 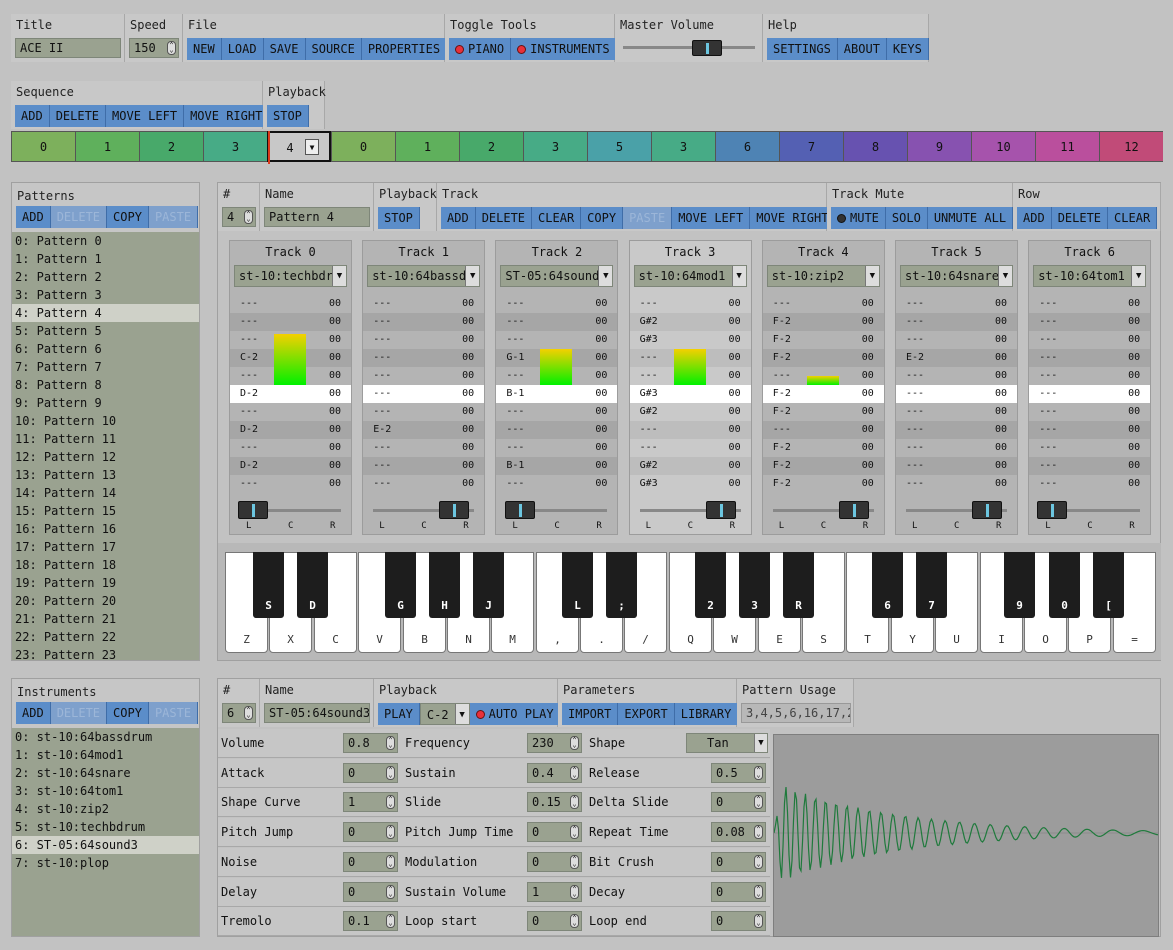 I want to click on patterns-copy-button: COPY, so click(x=128, y=217).